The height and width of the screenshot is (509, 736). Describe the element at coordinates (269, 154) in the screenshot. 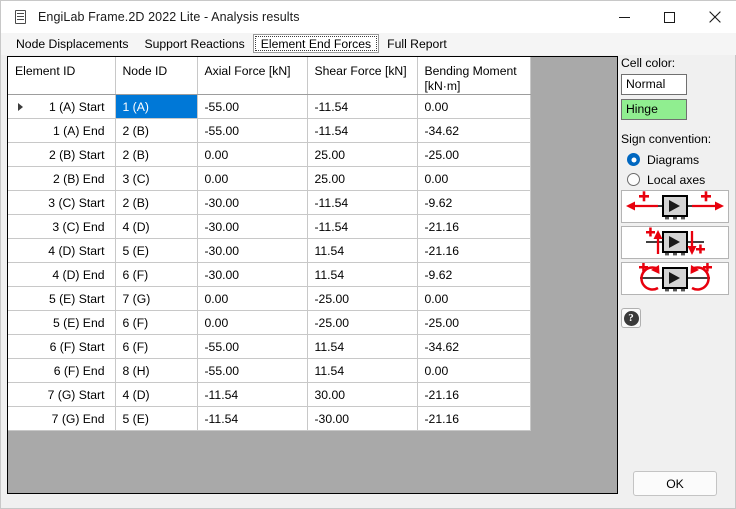

I see `table-row: 2 (B) Start 2 (B) 0.00 25.00 -25.00` at that location.